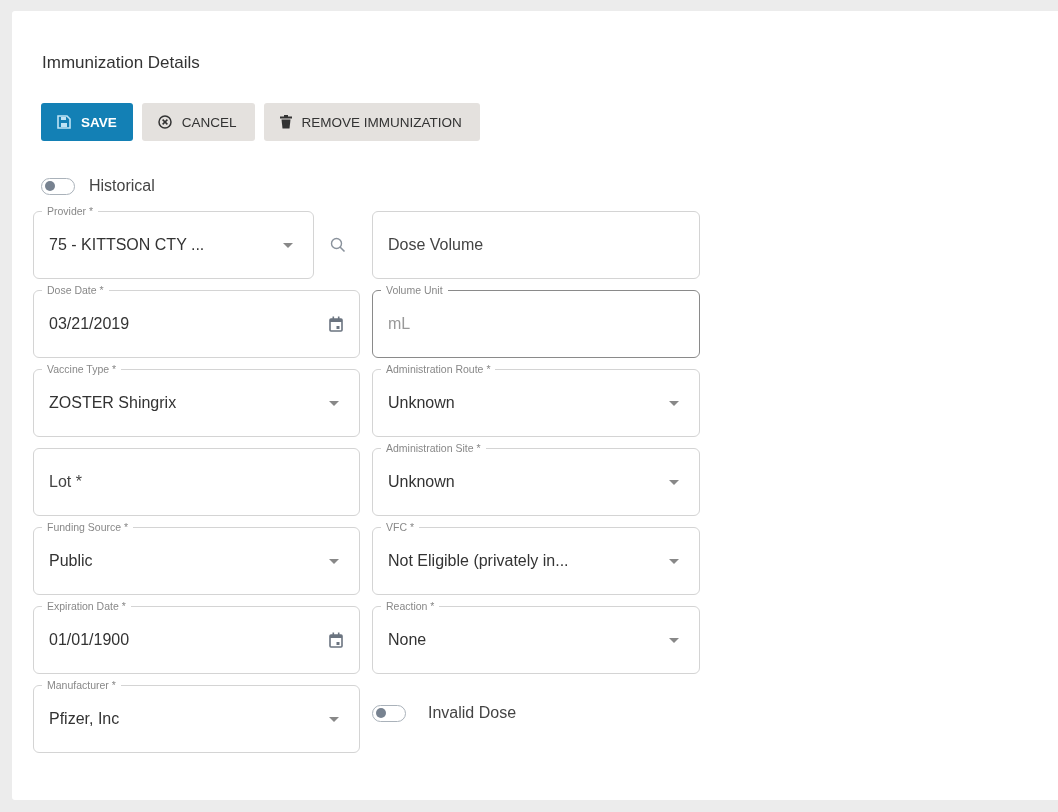  Describe the element at coordinates (113, 403) in the screenshot. I see `field-value: ZOSTER Shingrix` at that location.